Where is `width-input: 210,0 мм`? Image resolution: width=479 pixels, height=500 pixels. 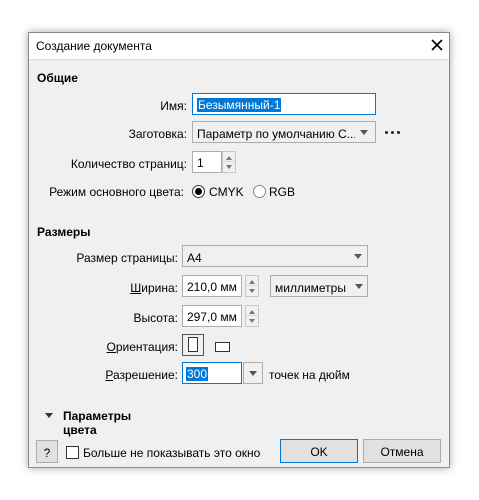 width-input: 210,0 мм is located at coordinates (212, 286).